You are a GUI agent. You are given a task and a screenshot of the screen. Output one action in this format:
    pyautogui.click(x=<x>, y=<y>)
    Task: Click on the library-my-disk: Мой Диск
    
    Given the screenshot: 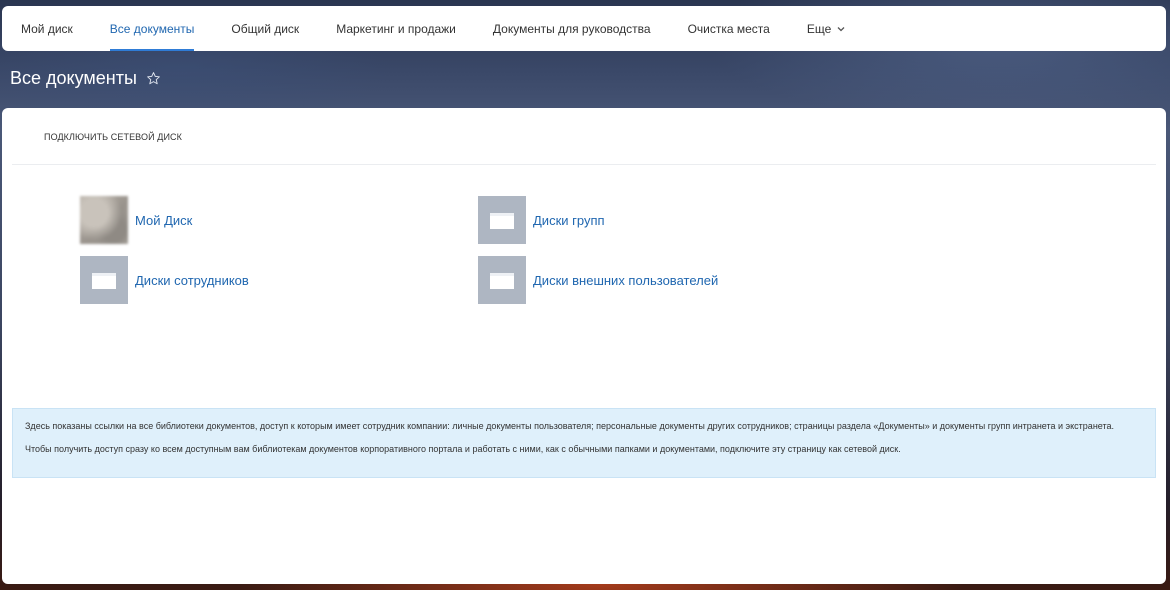 What is the action you would take?
    pyautogui.click(x=136, y=220)
    